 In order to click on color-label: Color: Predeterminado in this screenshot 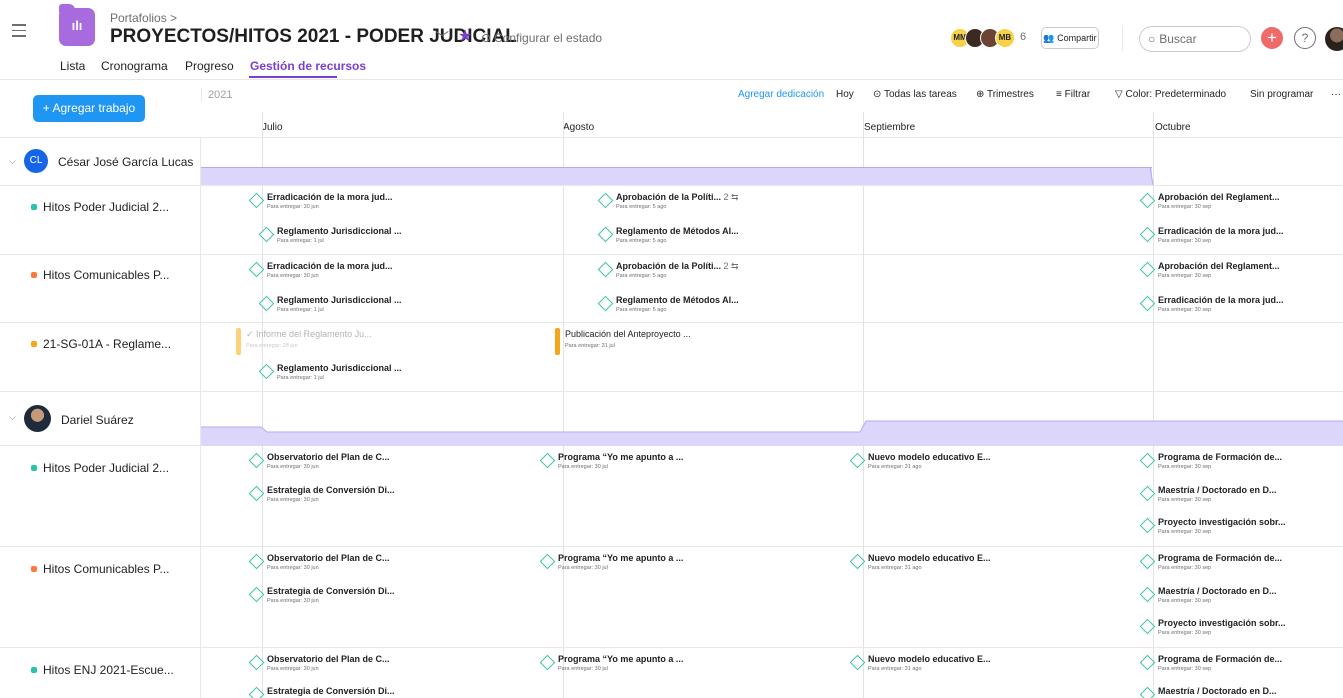, I will do `click(1176, 94)`.